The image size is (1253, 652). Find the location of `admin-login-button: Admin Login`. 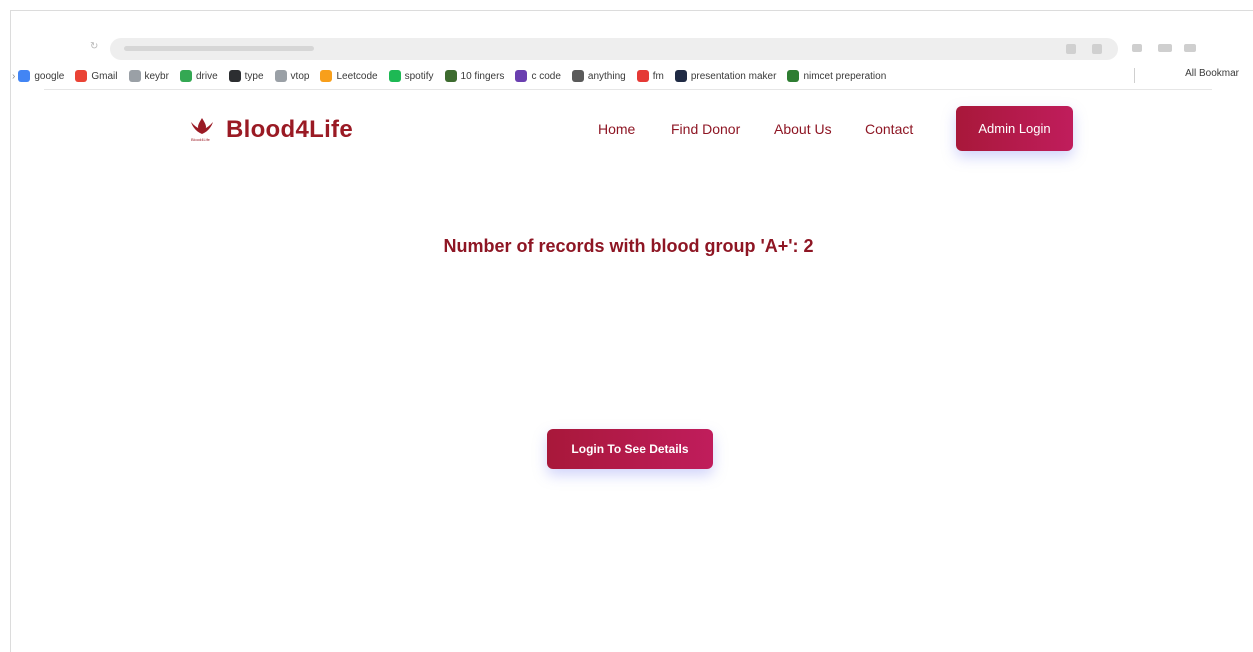

admin-login-button: Admin Login is located at coordinates (1014, 128).